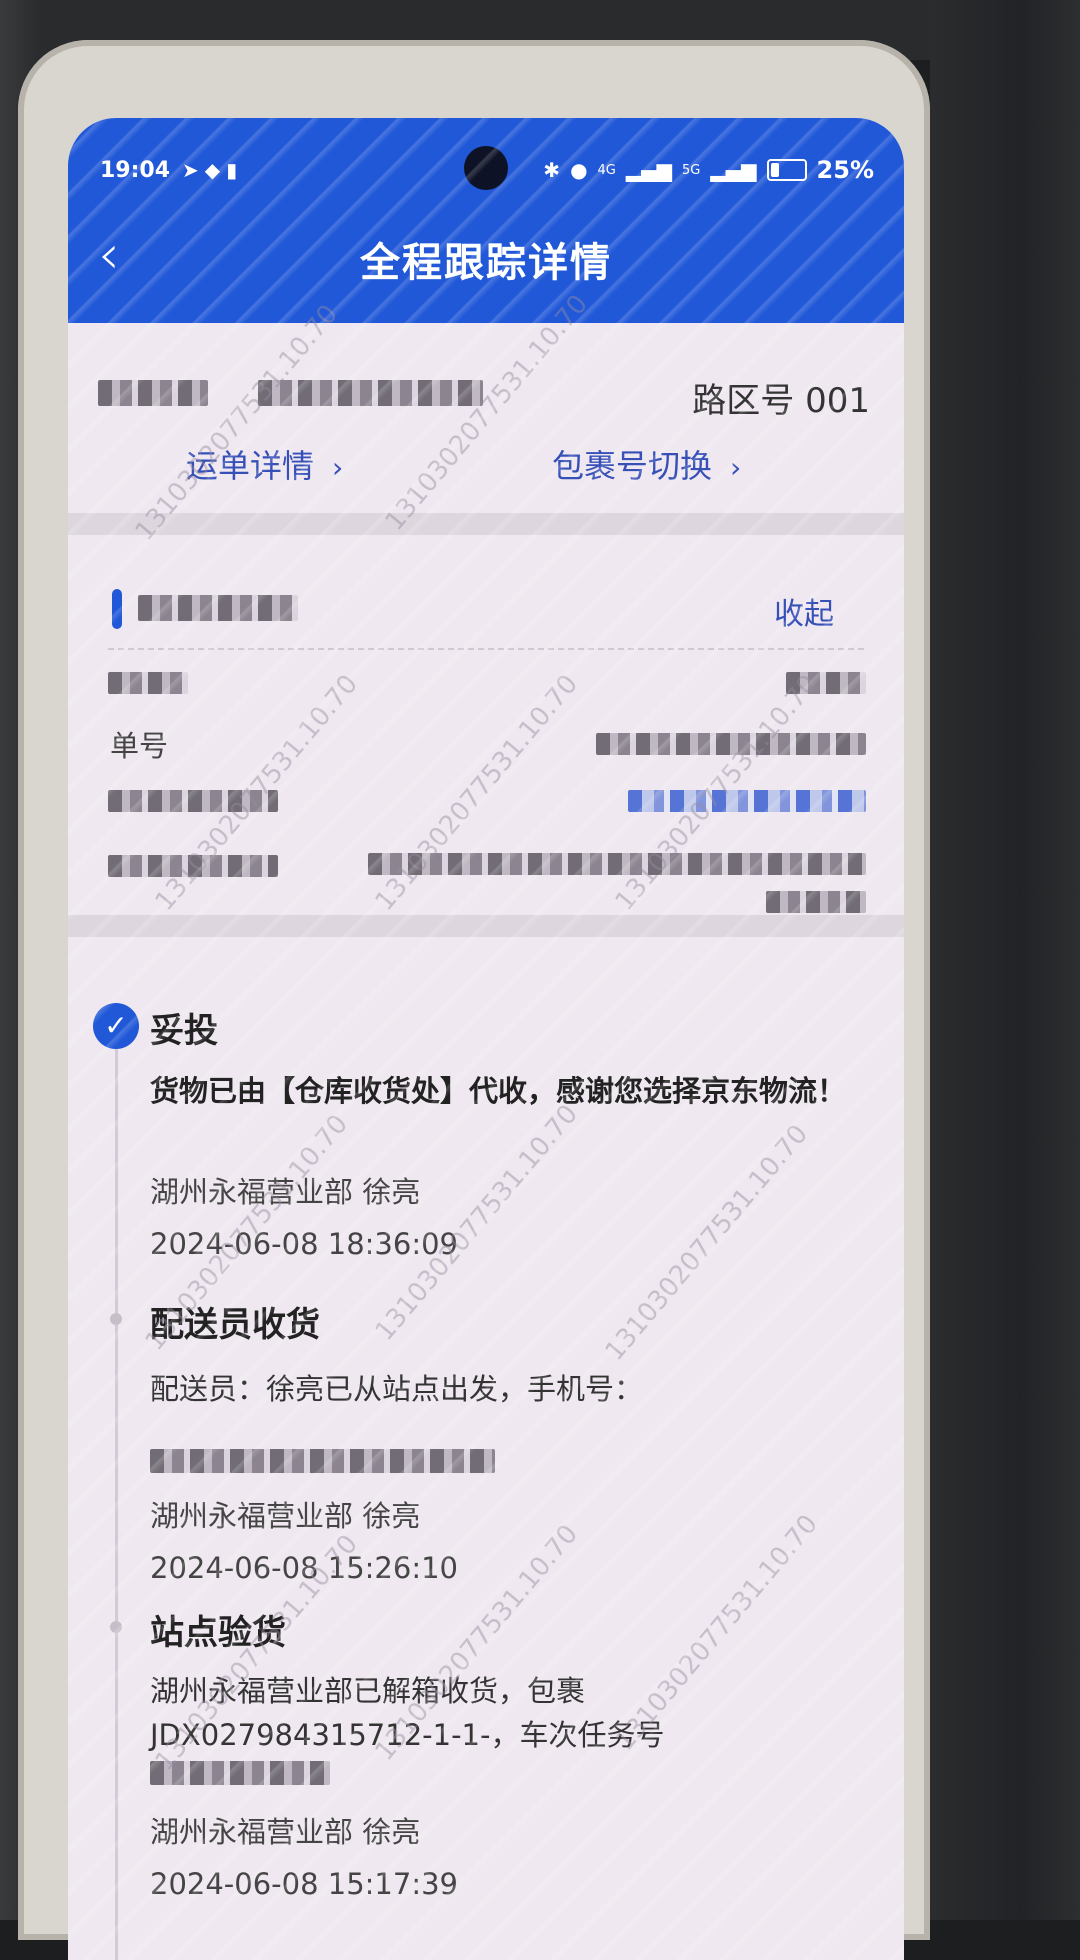  Describe the element at coordinates (397, 1389) in the screenshot. I see `event-description: 配送员：徐亮已从站点出发，手机号：` at that location.